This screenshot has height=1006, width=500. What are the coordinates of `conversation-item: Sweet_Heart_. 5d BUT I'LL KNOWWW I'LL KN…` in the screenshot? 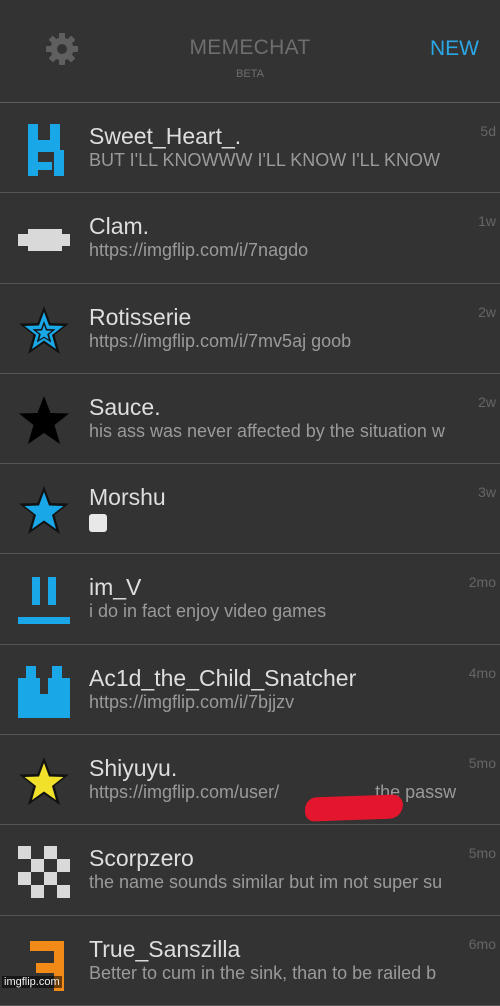 It's located at (250, 148).